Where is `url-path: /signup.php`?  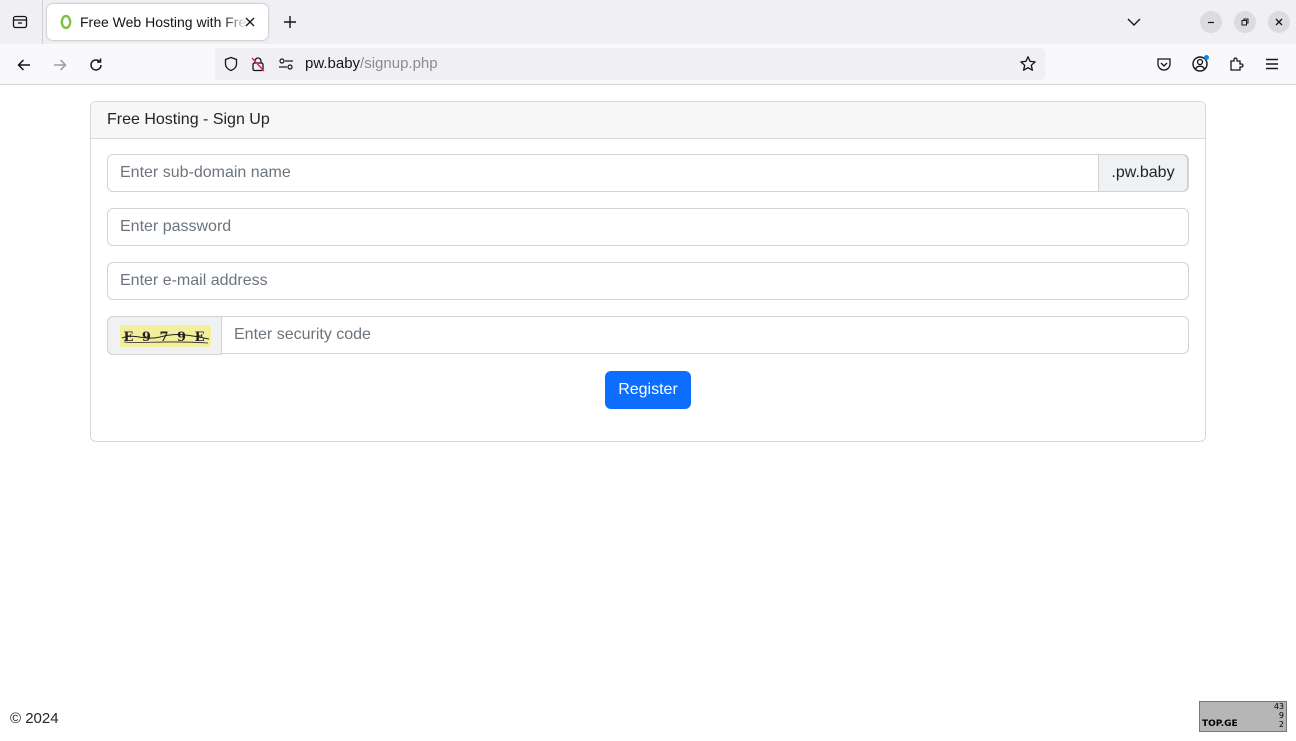 url-path: /signup.php is located at coordinates (399, 63).